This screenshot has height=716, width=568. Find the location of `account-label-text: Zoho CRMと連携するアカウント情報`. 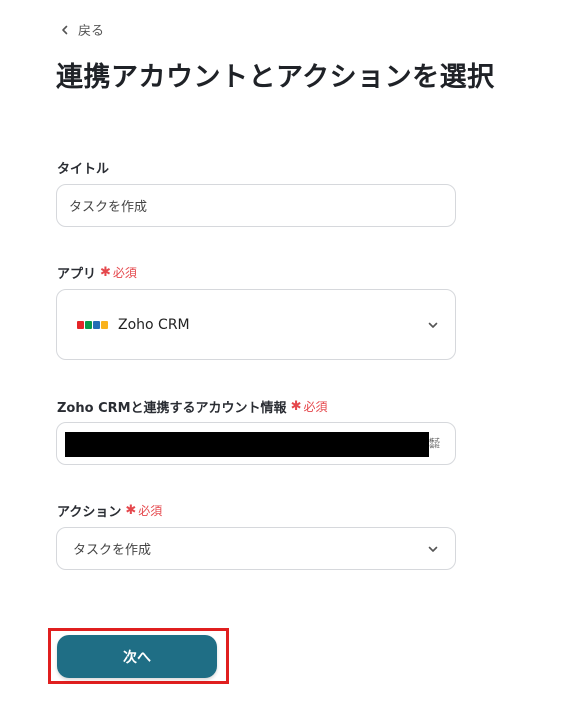

account-label-text: Zoho CRMと連携するアカウント情報 is located at coordinates (172, 408).